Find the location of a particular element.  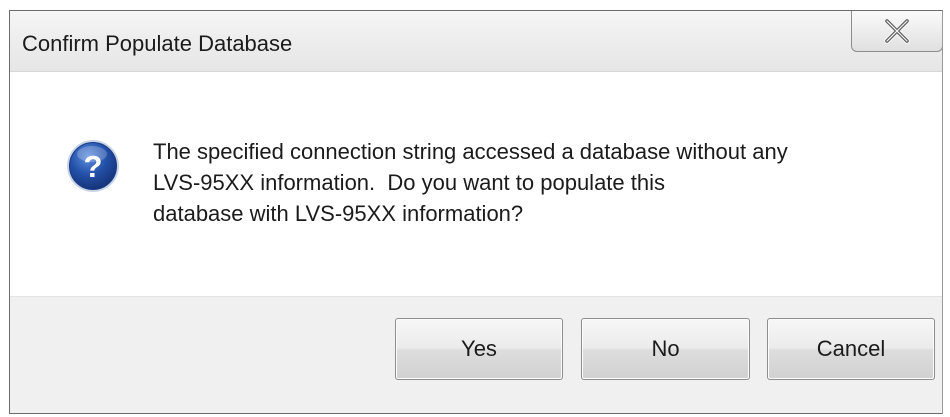

close-icon is located at coordinates (897, 30).